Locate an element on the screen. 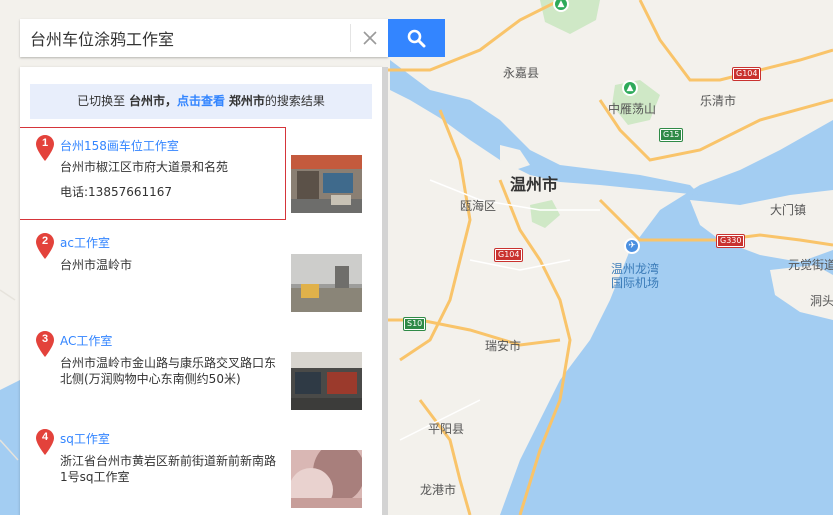 This screenshot has height=515, width=833. search-icon is located at coordinates (416, 38).